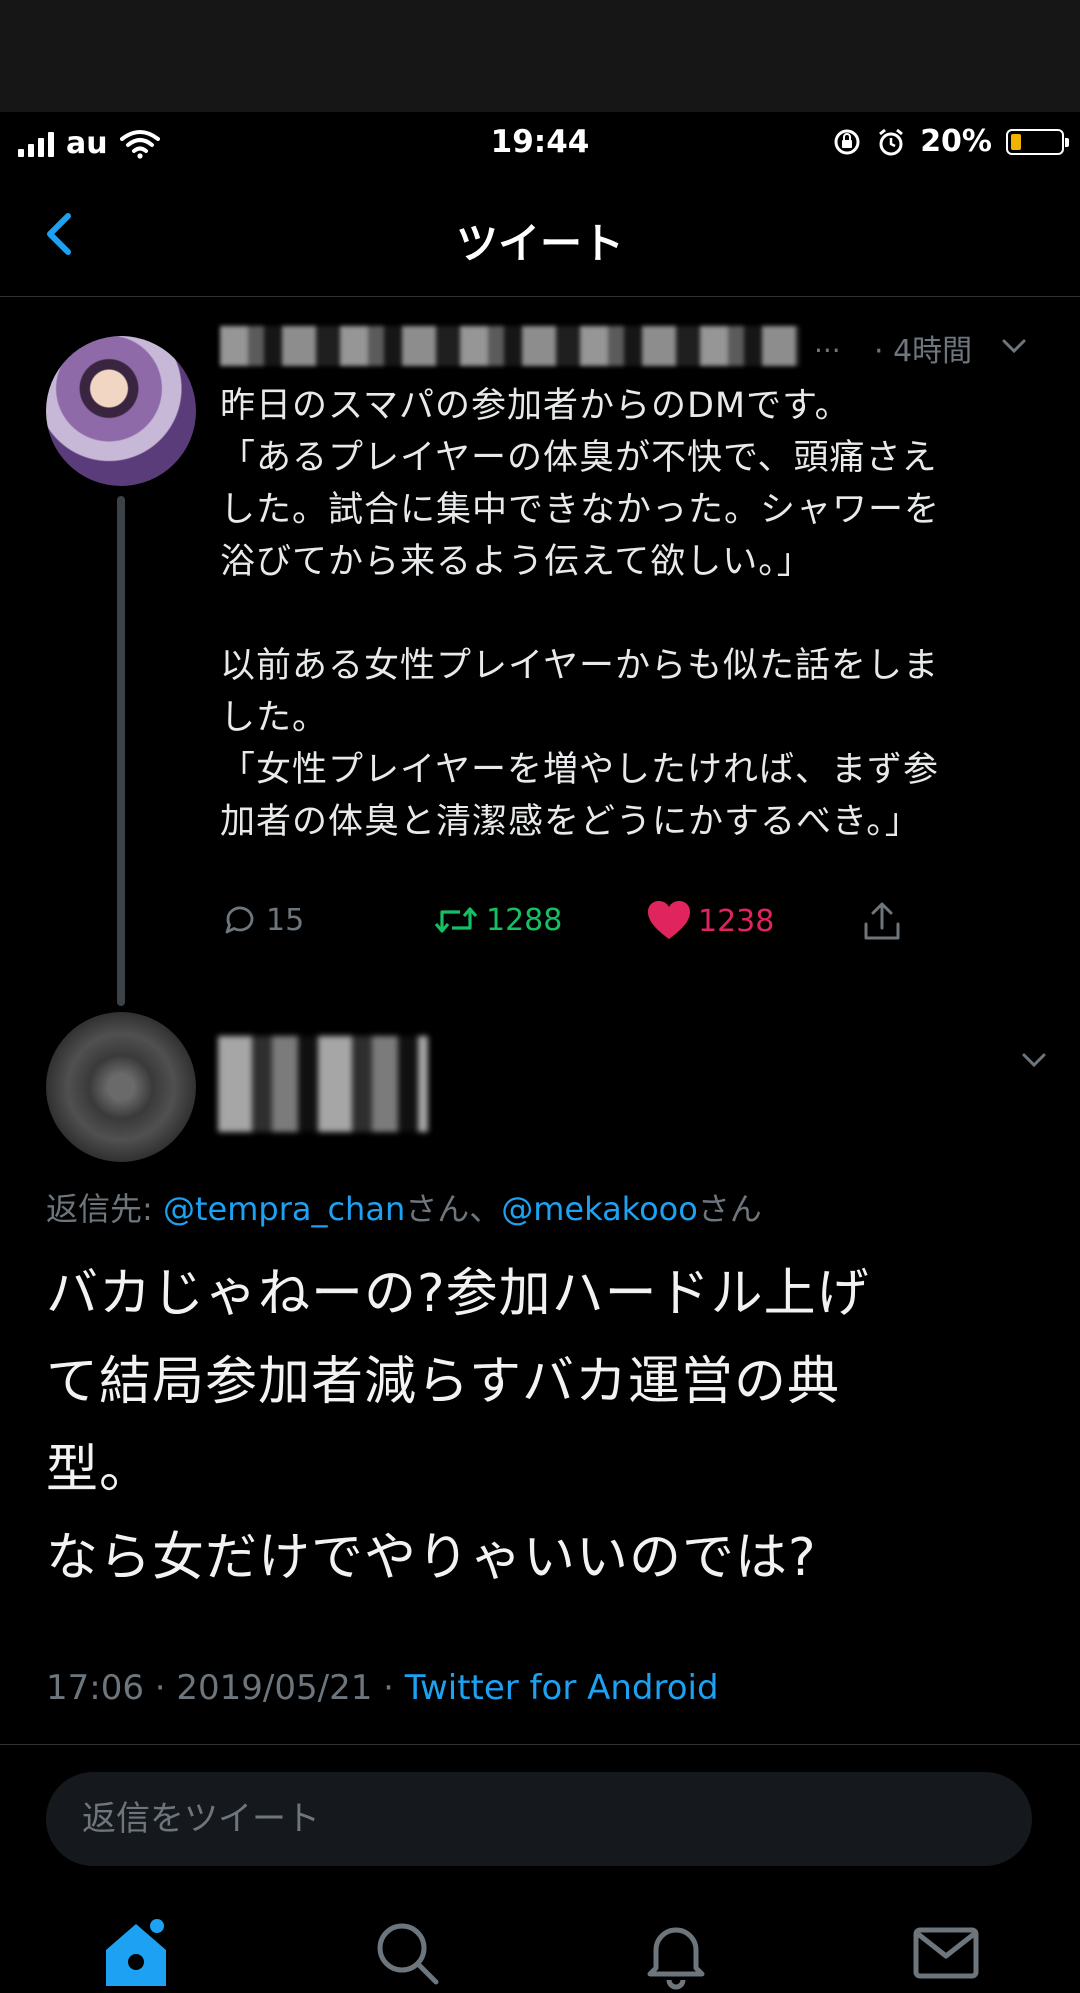 This screenshot has width=1080, height=1993. I want to click on alarm-icon, so click(891, 141).